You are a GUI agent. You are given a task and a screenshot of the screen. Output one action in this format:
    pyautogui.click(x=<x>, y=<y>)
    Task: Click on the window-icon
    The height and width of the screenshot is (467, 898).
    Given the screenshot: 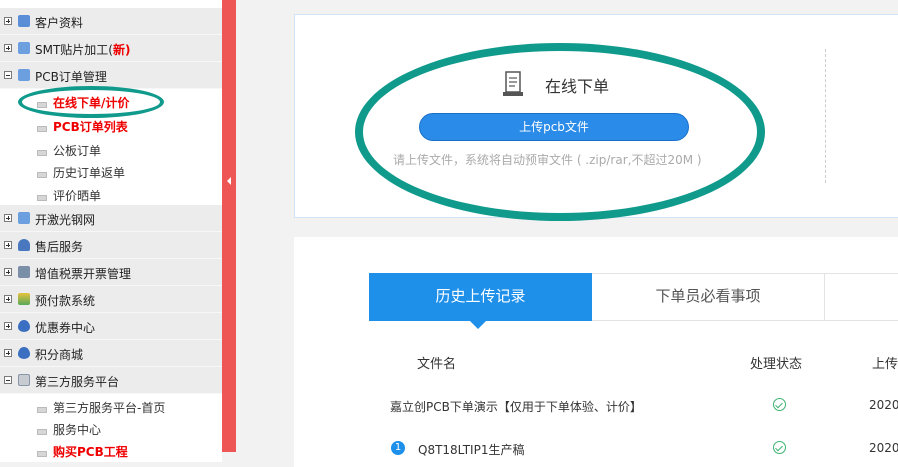 What is the action you would take?
    pyautogui.click(x=24, y=380)
    